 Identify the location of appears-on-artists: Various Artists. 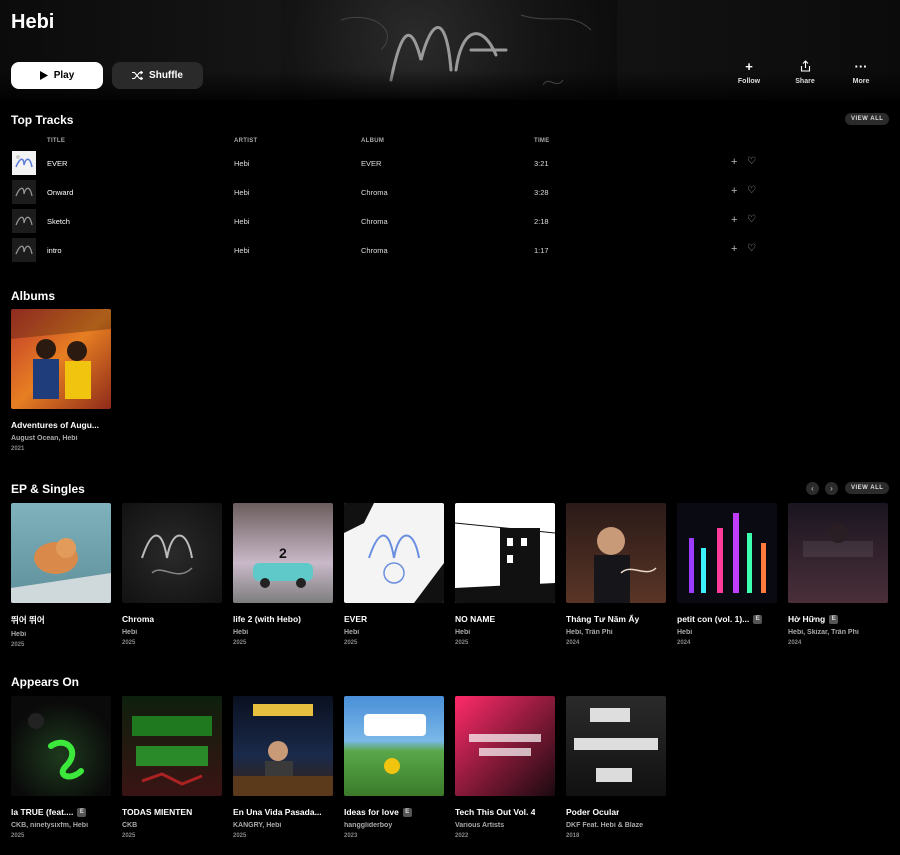
(505, 825).